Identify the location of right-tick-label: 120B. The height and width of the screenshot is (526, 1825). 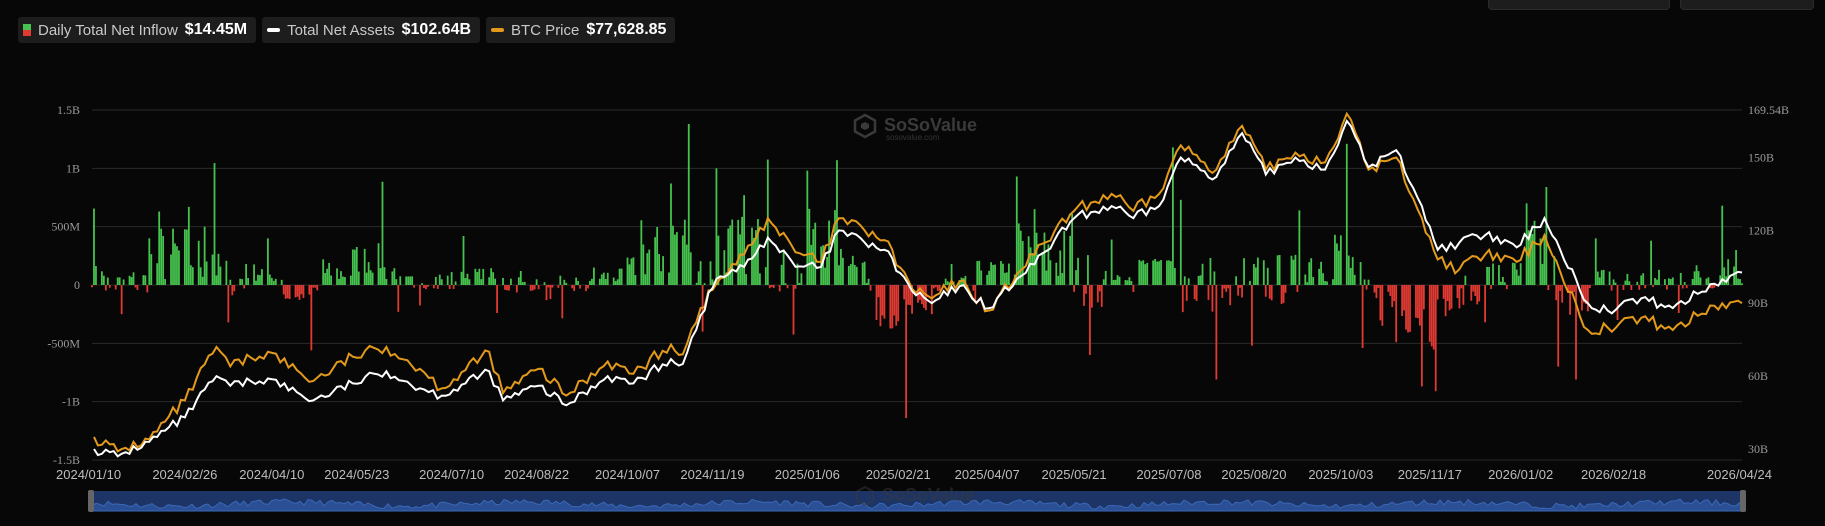
(1761, 230).